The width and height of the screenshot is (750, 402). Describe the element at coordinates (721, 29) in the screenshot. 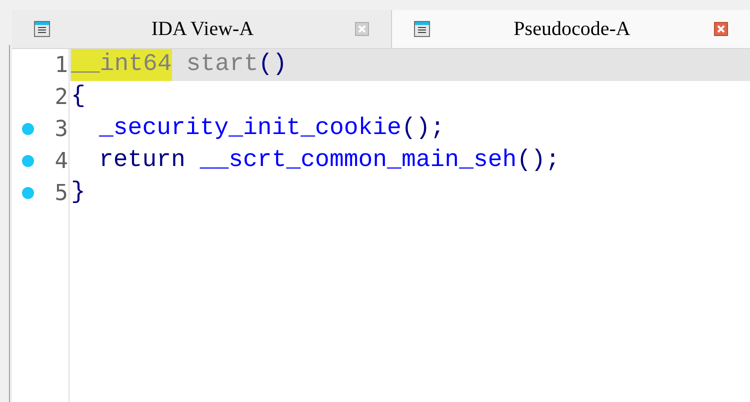

I see `close-icon` at that location.